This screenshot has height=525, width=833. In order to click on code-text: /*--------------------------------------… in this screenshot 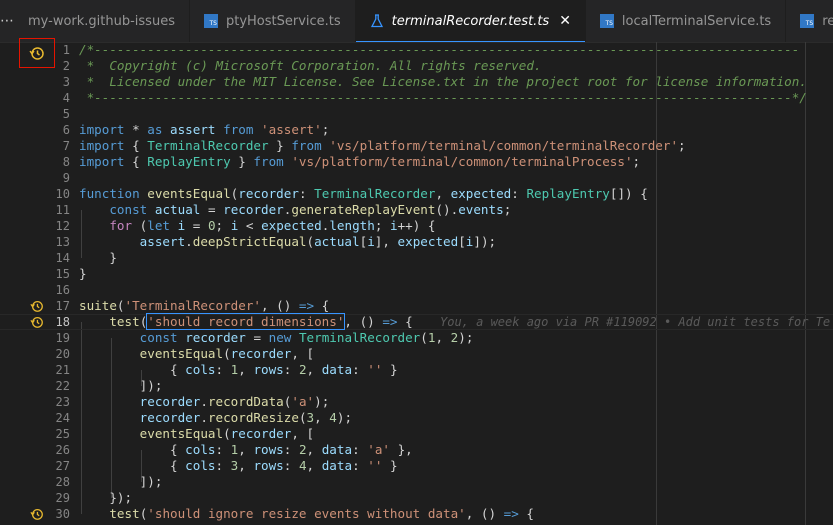, I will do `click(439, 49)`.